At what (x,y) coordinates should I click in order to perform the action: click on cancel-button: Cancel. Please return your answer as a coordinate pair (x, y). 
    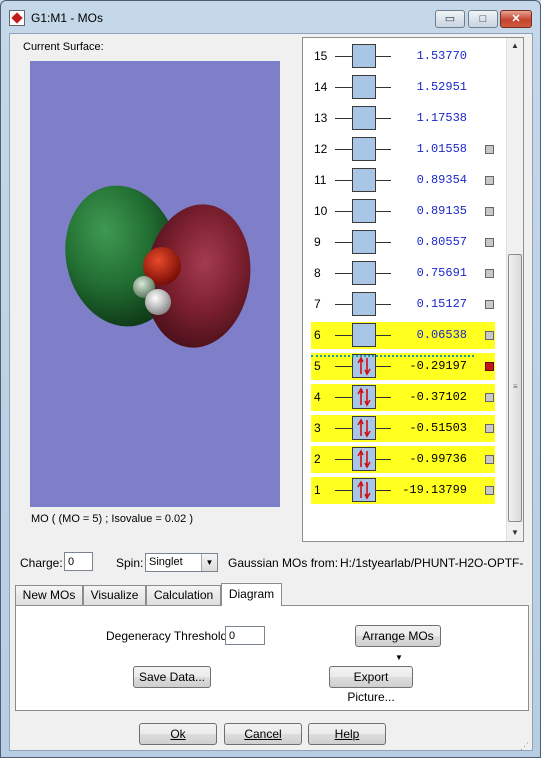
    Looking at the image, I should click on (263, 734).